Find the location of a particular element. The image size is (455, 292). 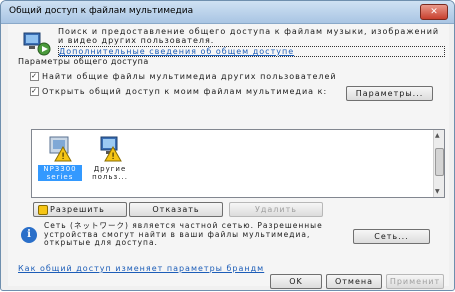

window-title: Общий доступ к файлам мультимедиа is located at coordinates (101, 11).